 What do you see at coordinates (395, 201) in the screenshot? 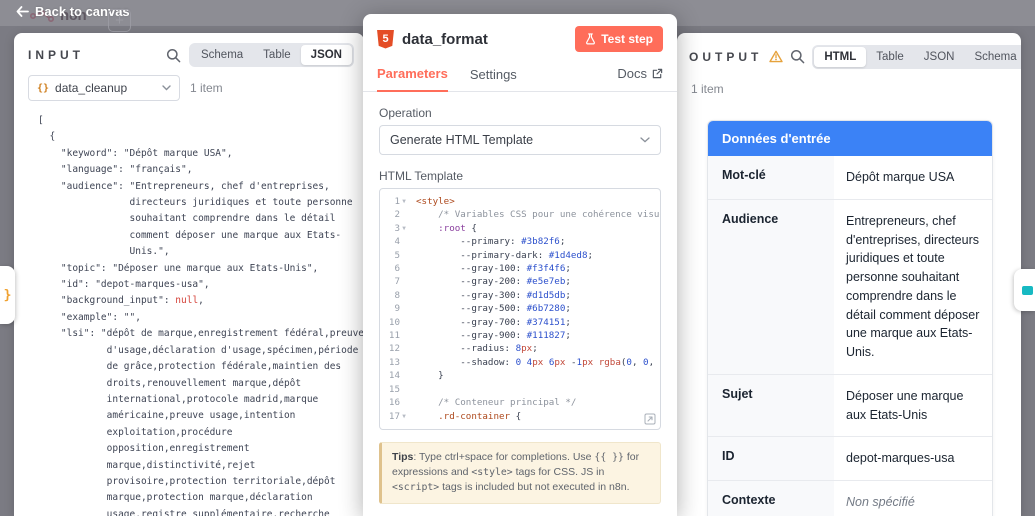
I see `line-number: 1 ▼` at bounding box center [395, 201].